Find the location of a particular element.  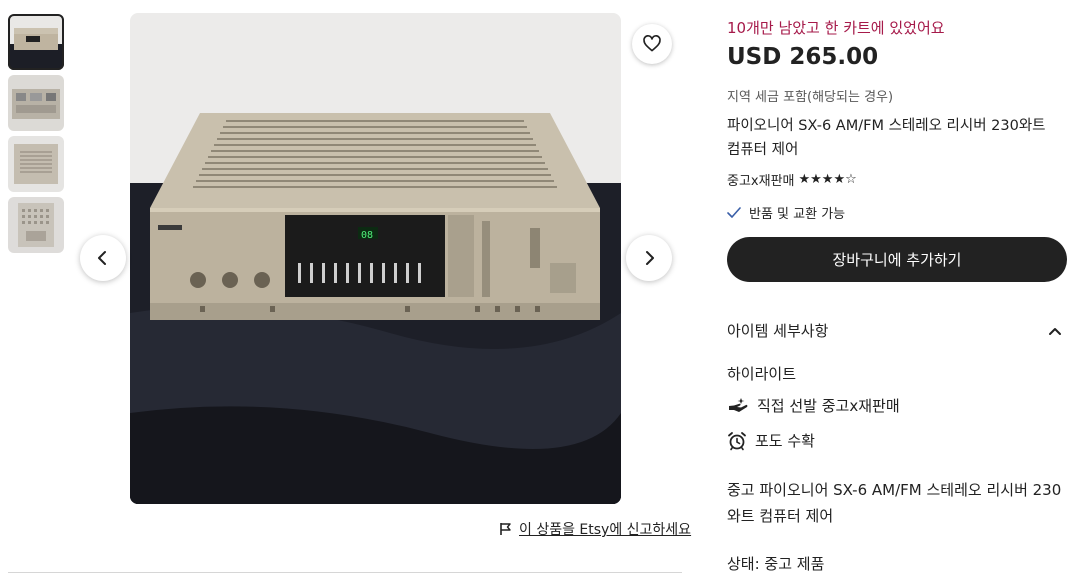

details-heading: 아이템 세부사항 is located at coordinates (778, 331).